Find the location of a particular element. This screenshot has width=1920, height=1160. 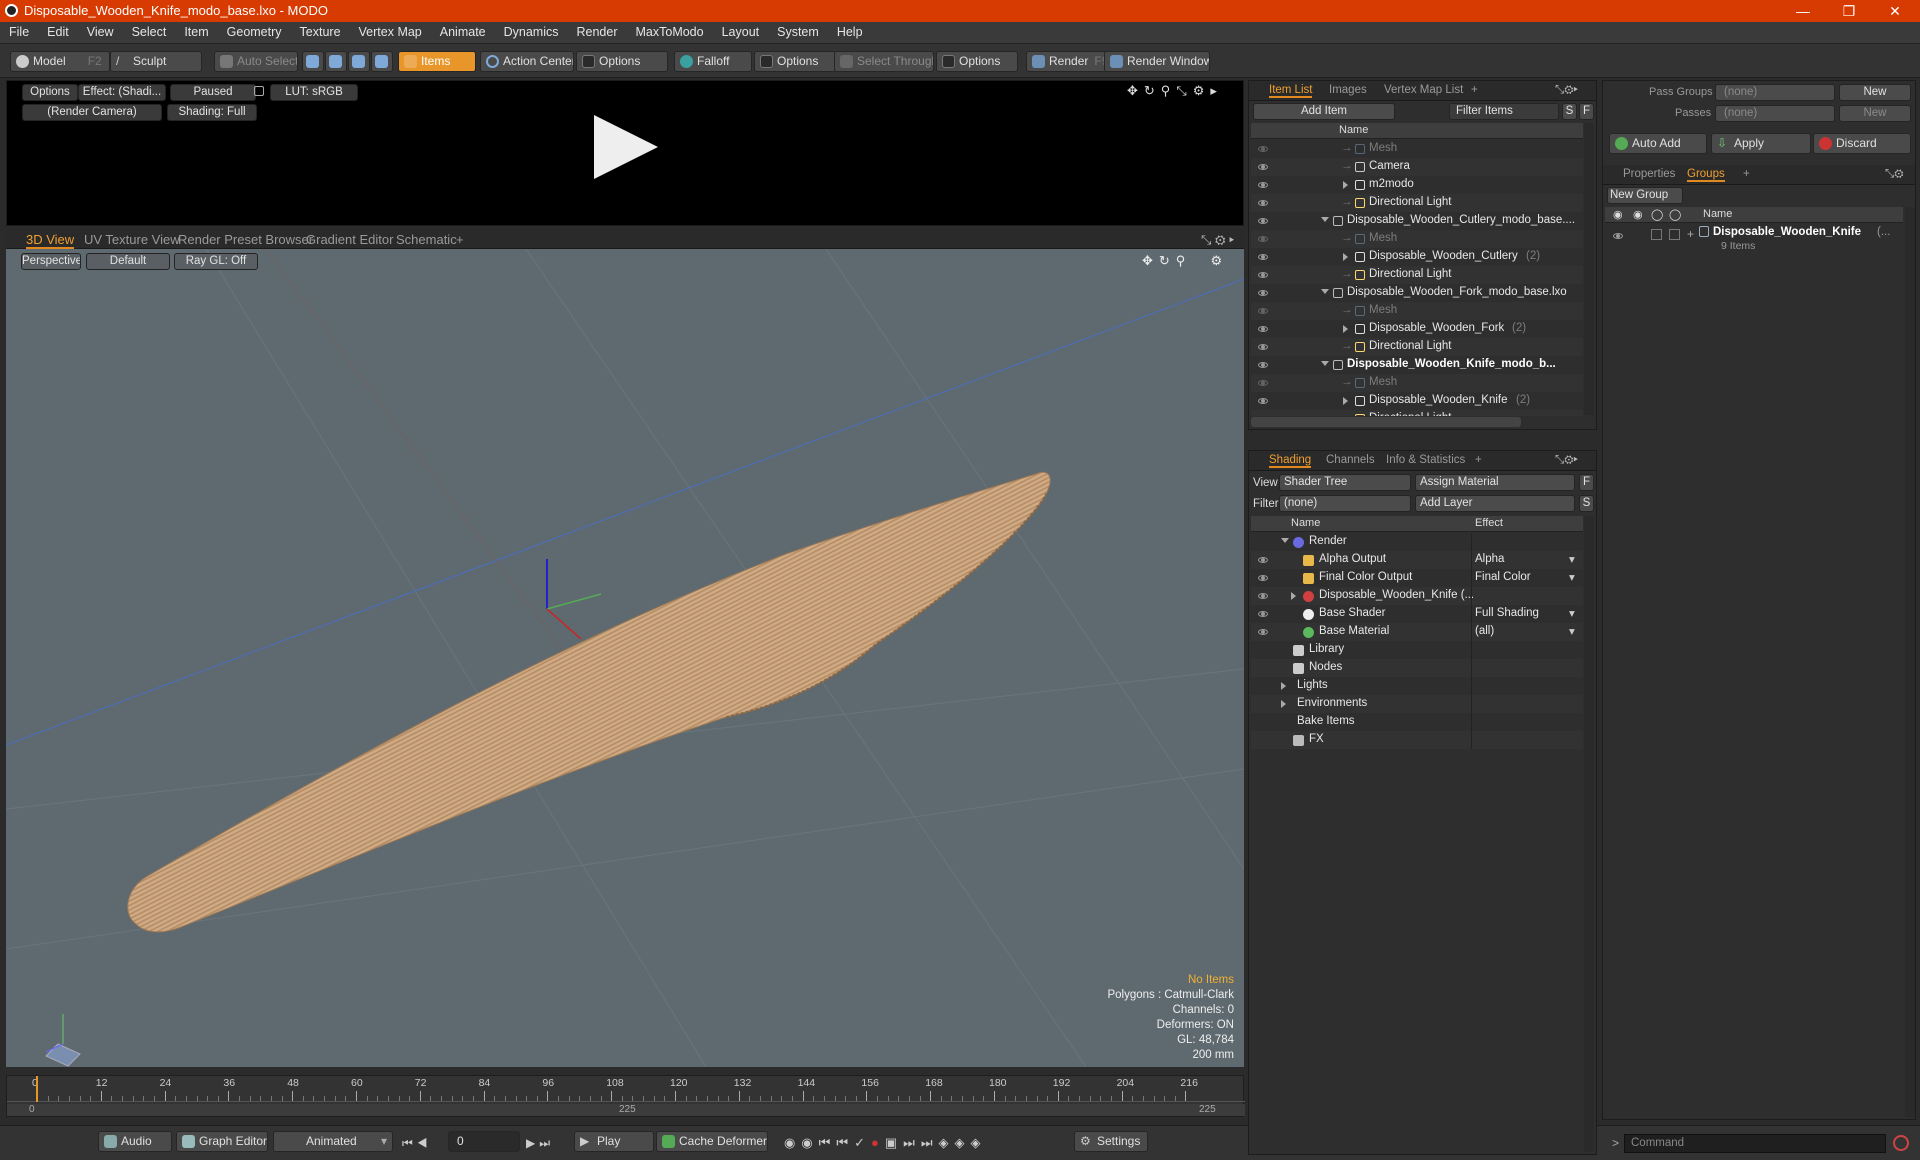

preview-options-button: Options is located at coordinates (50, 92).